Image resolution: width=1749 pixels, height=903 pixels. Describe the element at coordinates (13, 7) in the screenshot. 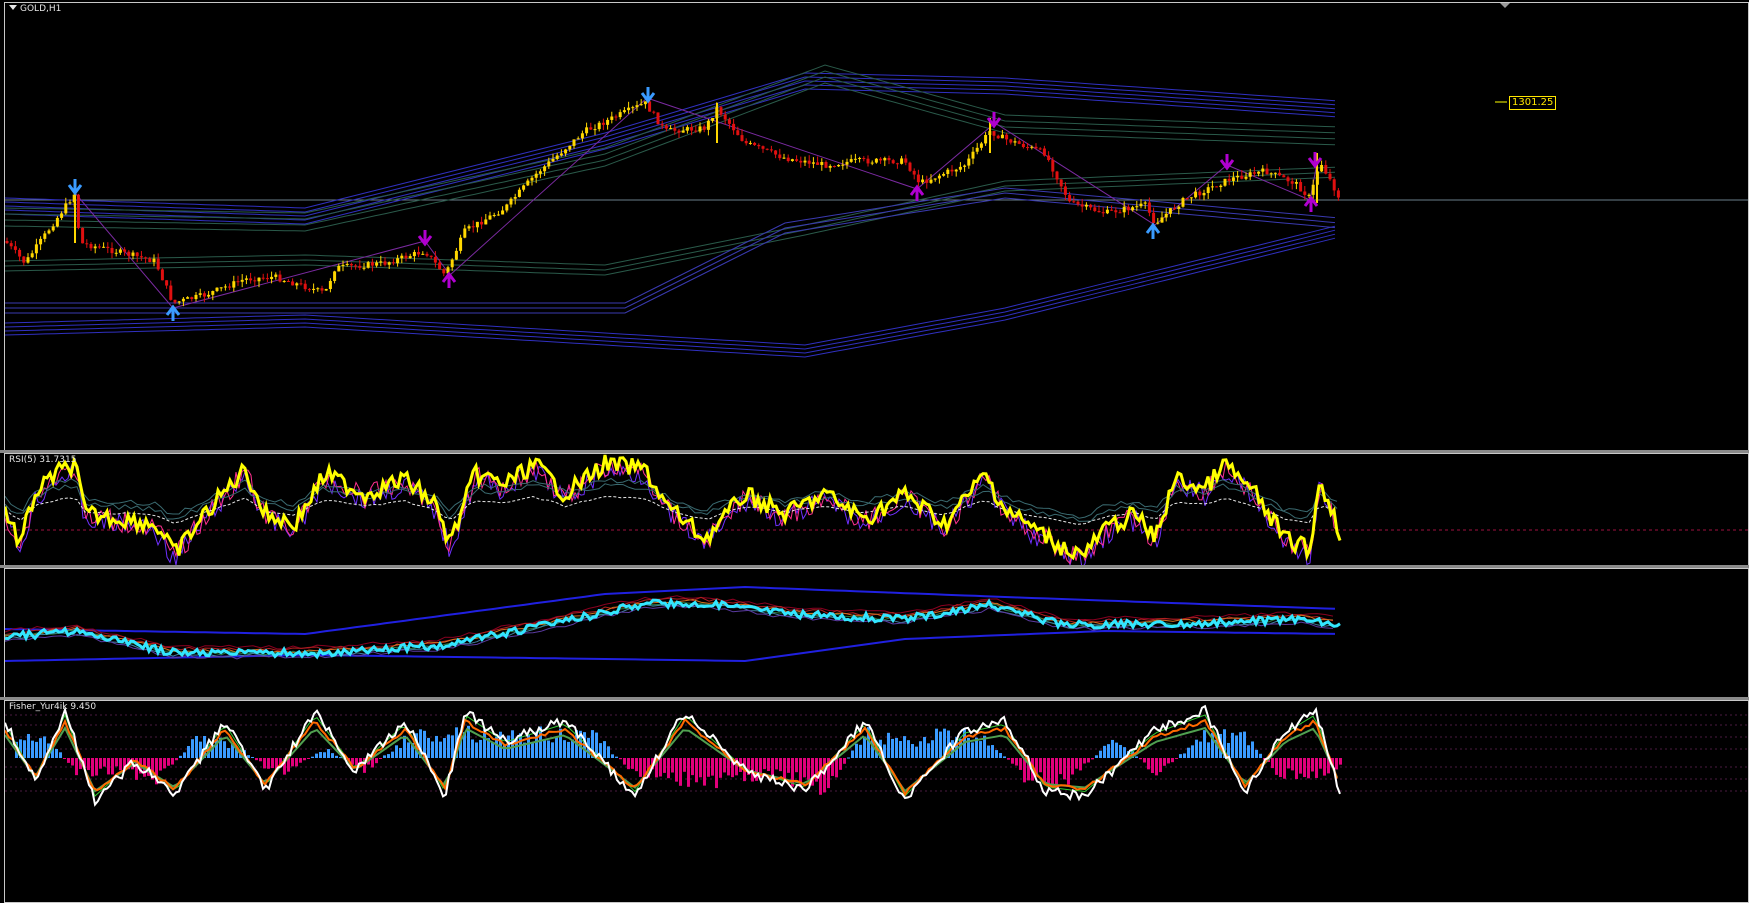

I see `dropdown-triangle-icon` at that location.